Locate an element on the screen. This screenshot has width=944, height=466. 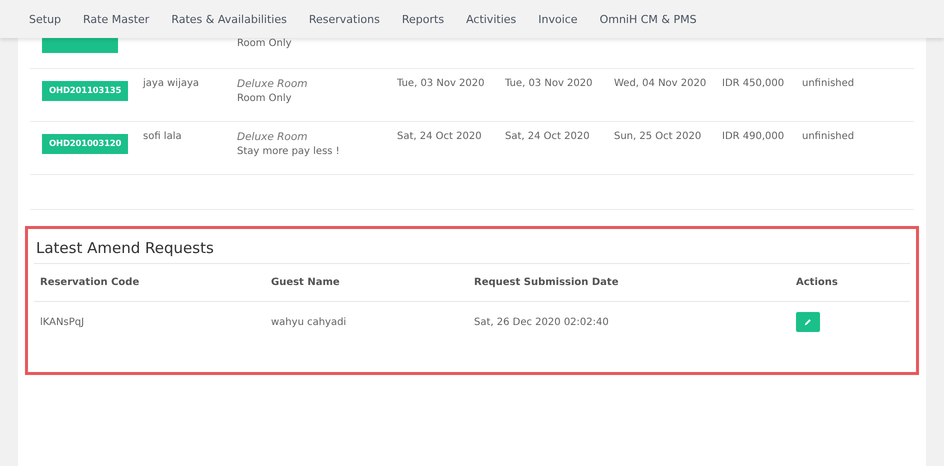
edit-button is located at coordinates (808, 322).